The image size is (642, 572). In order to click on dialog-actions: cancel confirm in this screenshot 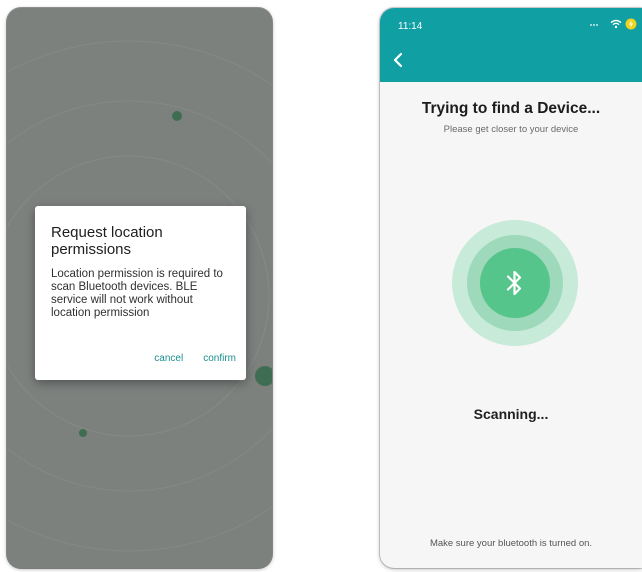, I will do `click(195, 358)`.